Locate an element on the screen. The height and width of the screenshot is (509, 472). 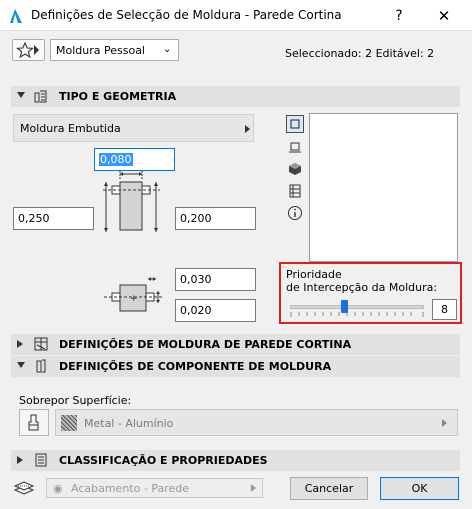
surface-override-toggle is located at coordinates (34, 422).